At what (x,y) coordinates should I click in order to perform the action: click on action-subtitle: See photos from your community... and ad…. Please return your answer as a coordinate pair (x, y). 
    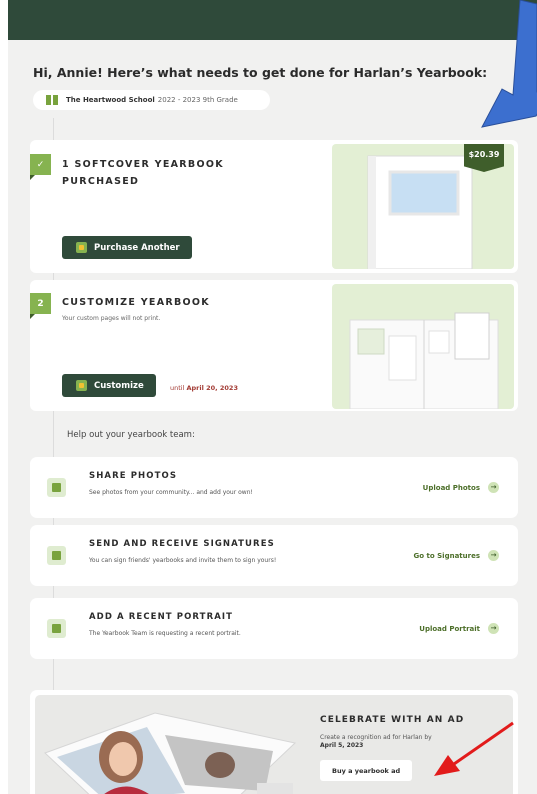
    Looking at the image, I should click on (171, 492).